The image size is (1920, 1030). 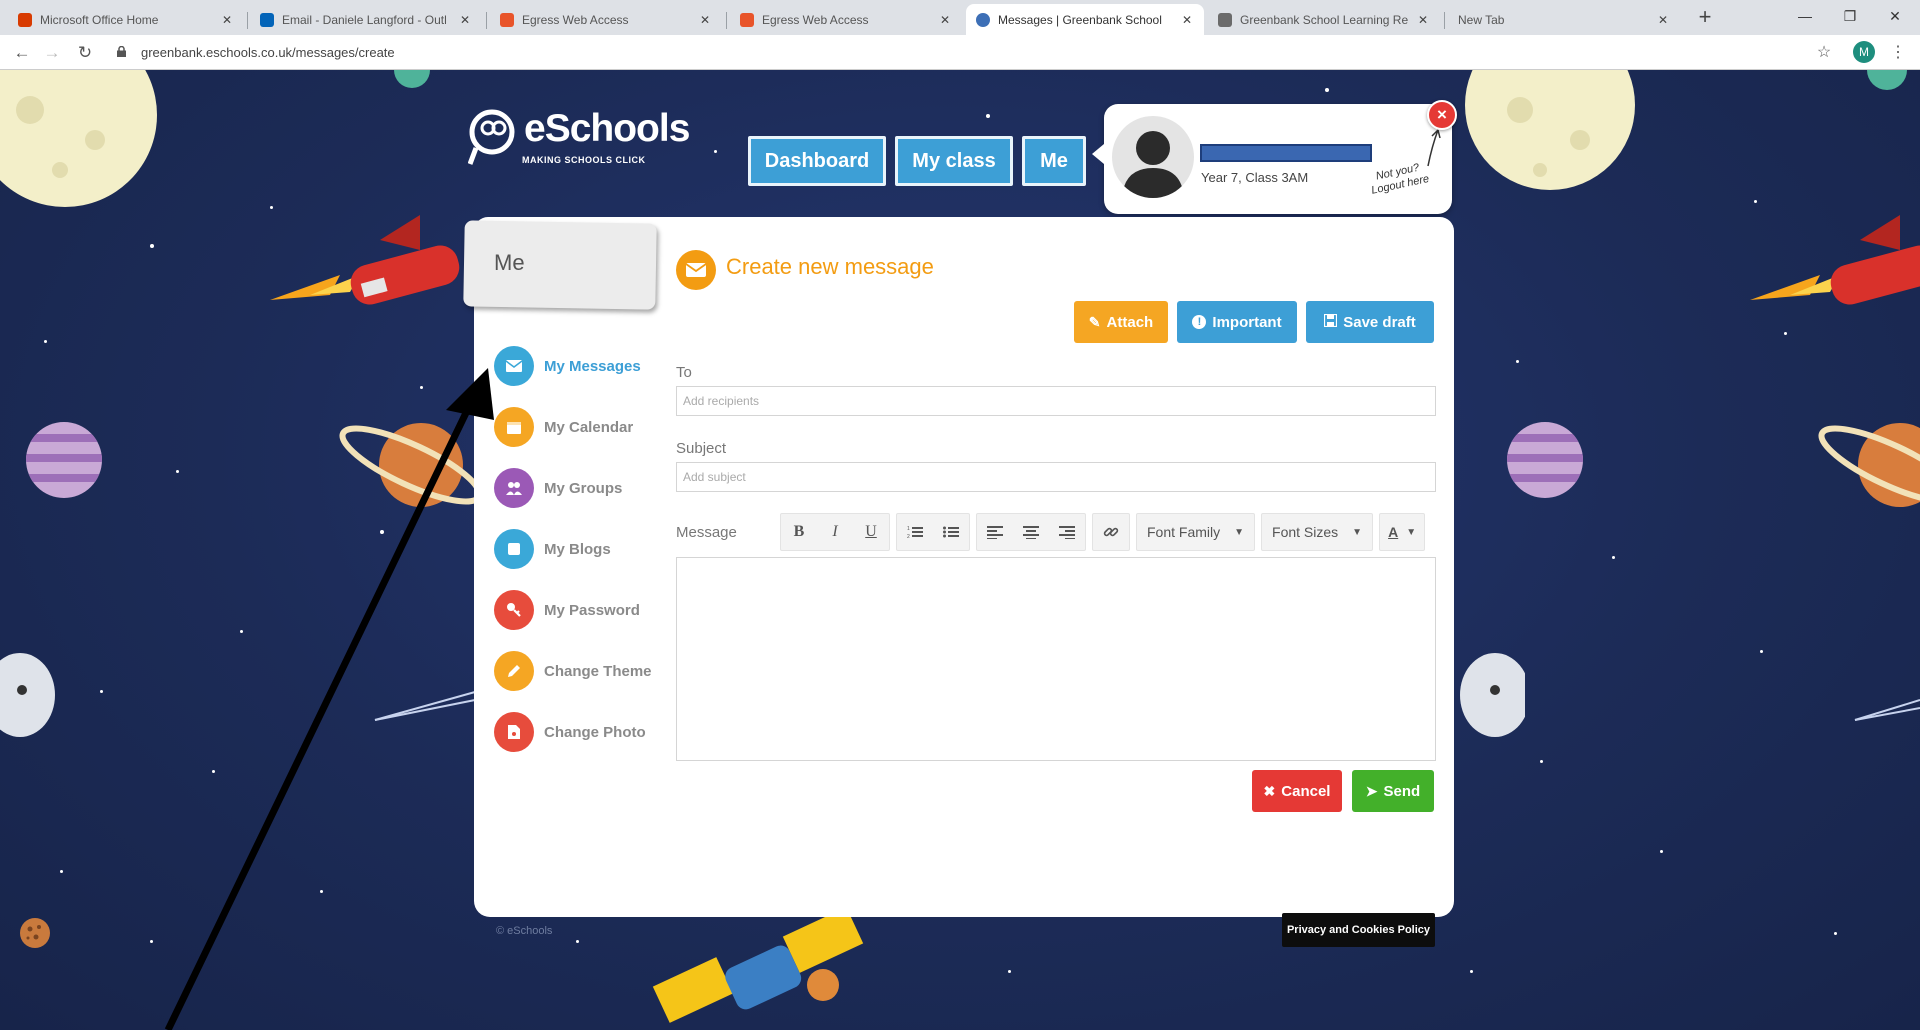 I want to click on sidebar-item-my-password: My Password, so click(x=574, y=610).